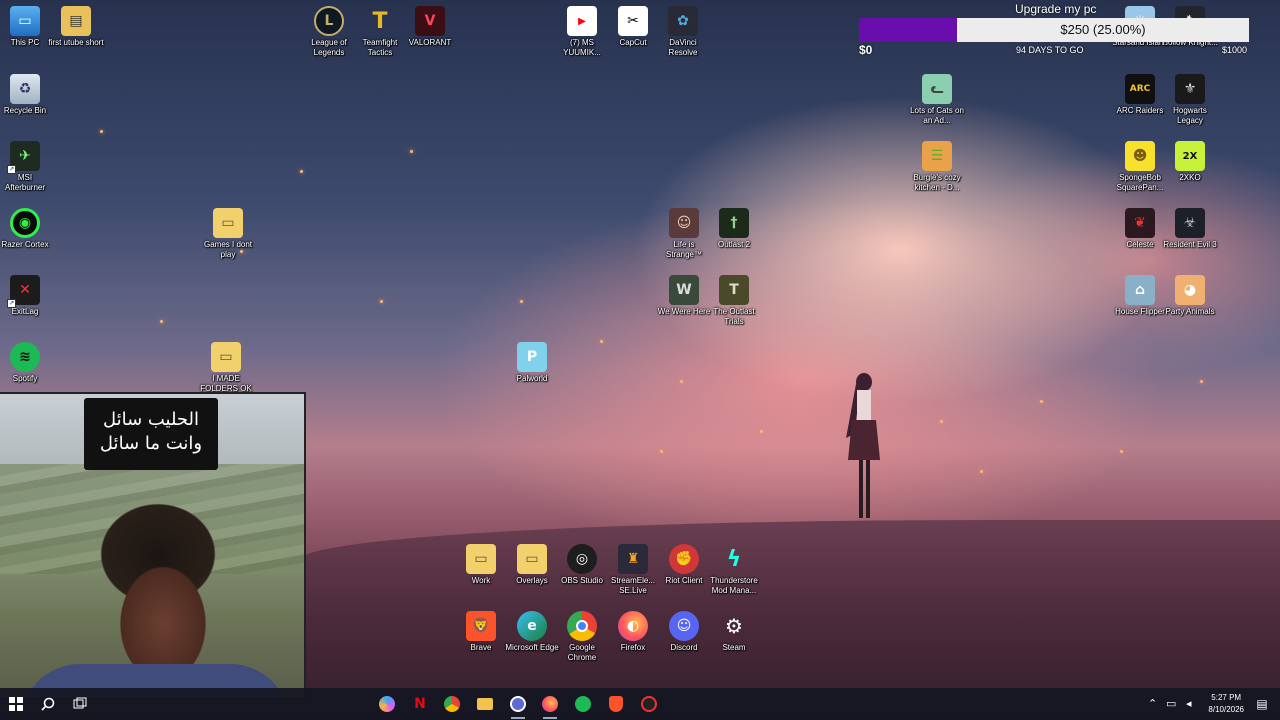  I want to click on upgrade-progress-text: $250 (25.00%), so click(1103, 29).